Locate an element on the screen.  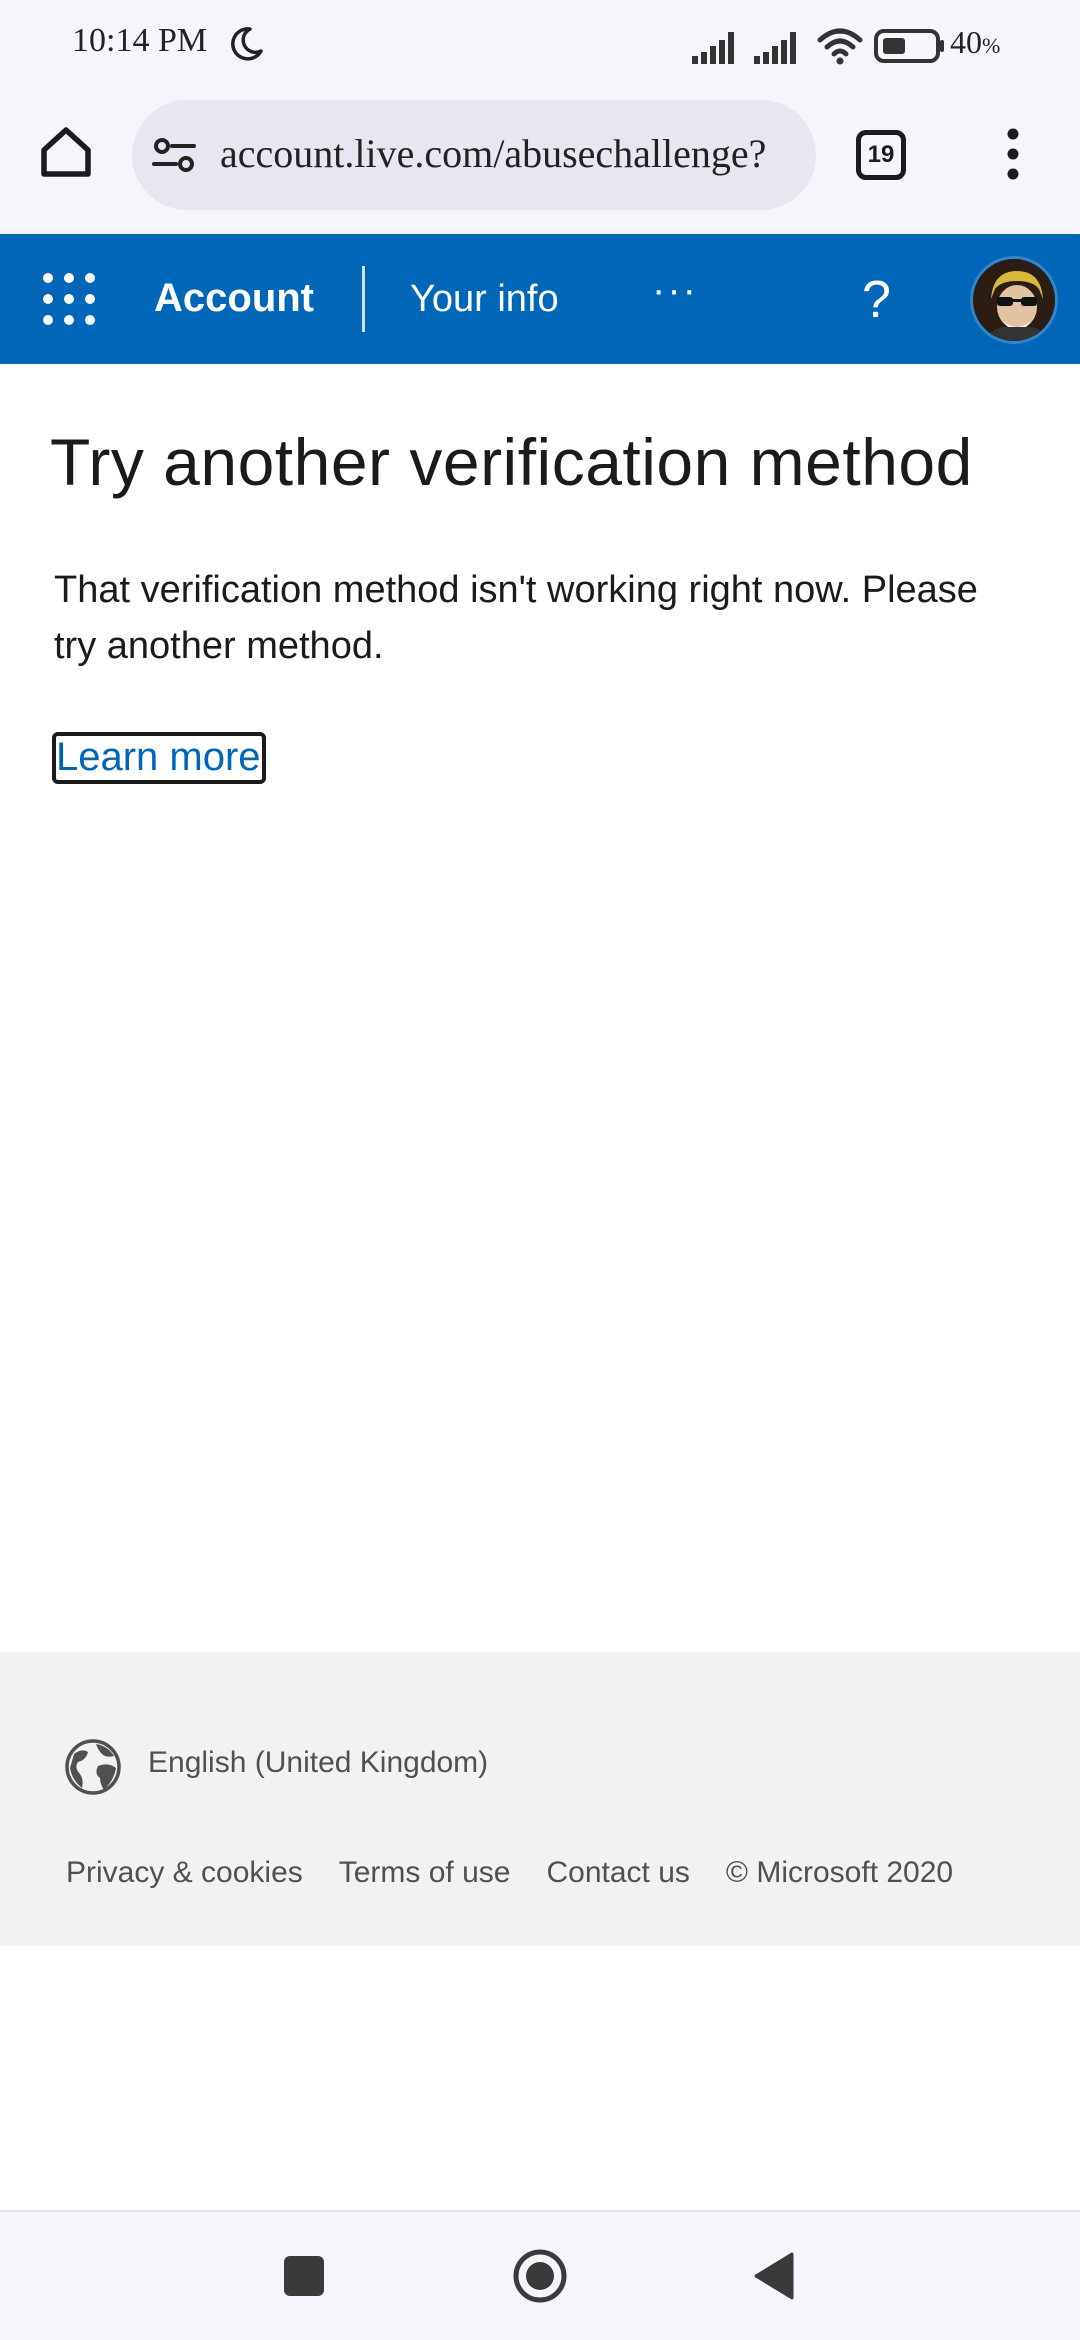
address-bar: account.live.com/abusechallenge? is located at coordinates (474, 155).